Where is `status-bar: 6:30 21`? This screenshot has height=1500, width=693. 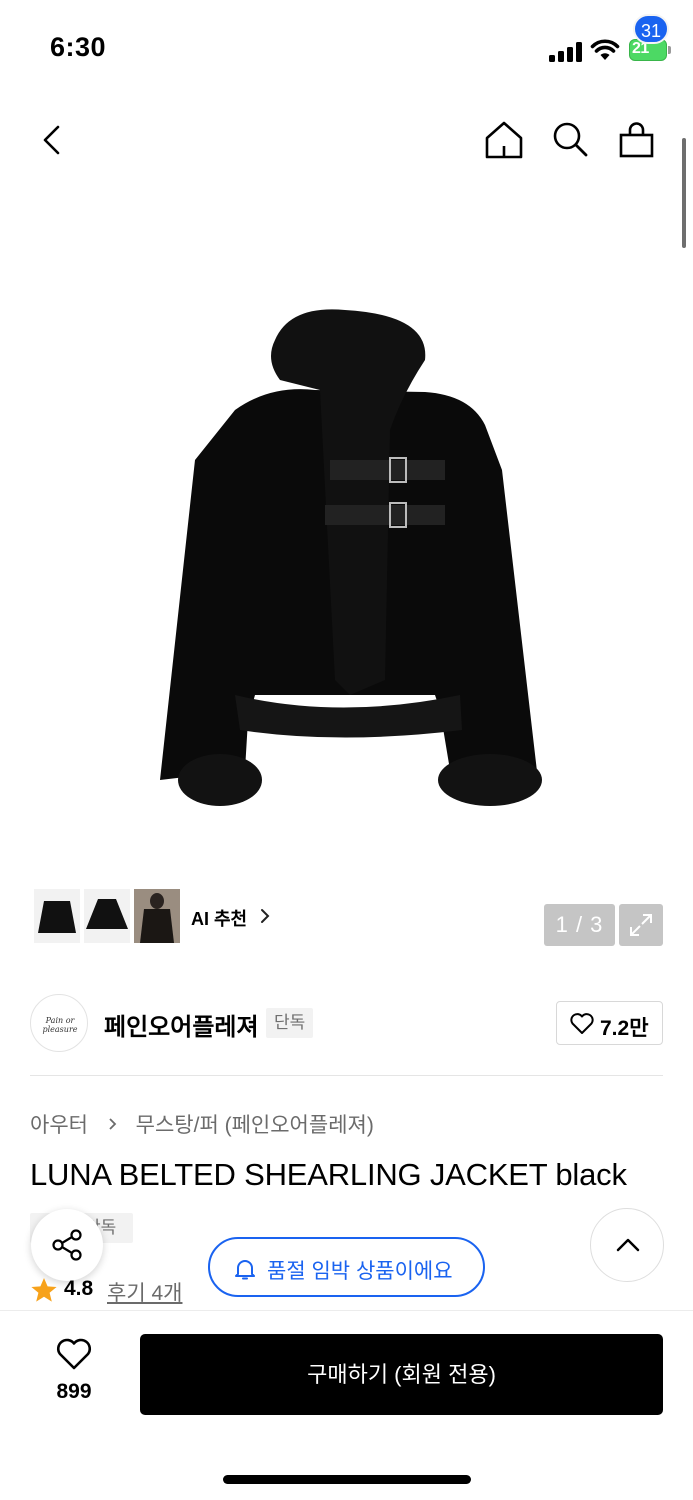 status-bar: 6:30 21 is located at coordinates (346, 50).